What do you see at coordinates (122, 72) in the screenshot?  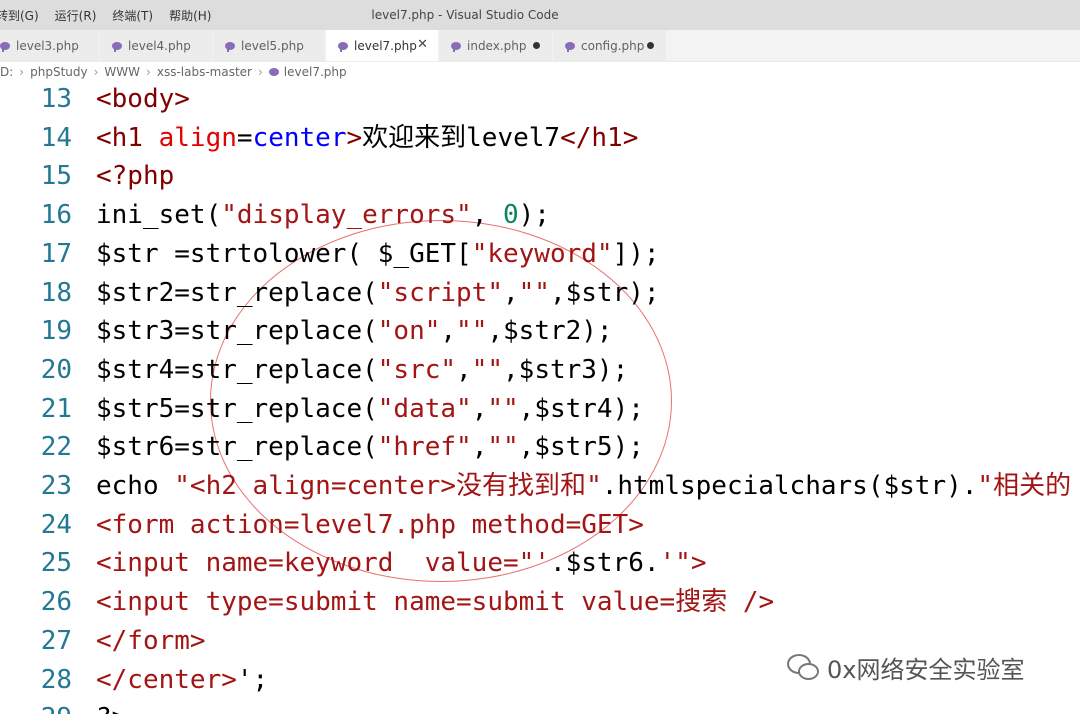 I see `breadcrumb-item: WWW` at bounding box center [122, 72].